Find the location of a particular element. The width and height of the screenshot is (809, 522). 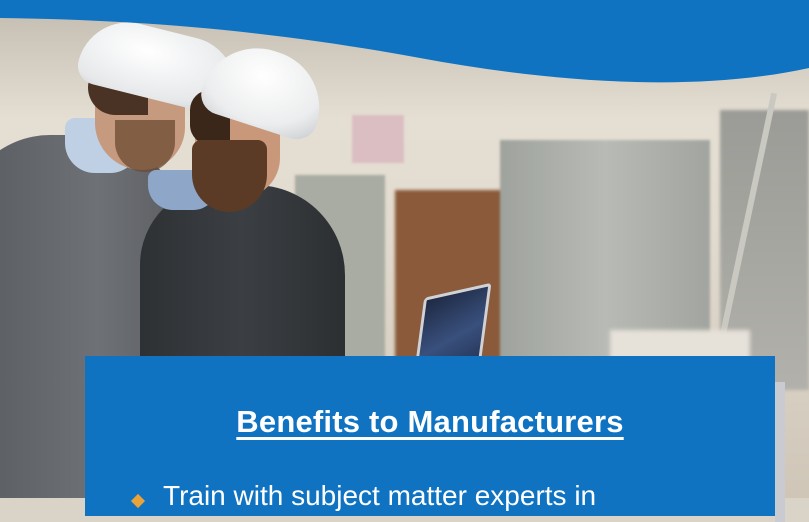

wall-poster is located at coordinates (378, 139).